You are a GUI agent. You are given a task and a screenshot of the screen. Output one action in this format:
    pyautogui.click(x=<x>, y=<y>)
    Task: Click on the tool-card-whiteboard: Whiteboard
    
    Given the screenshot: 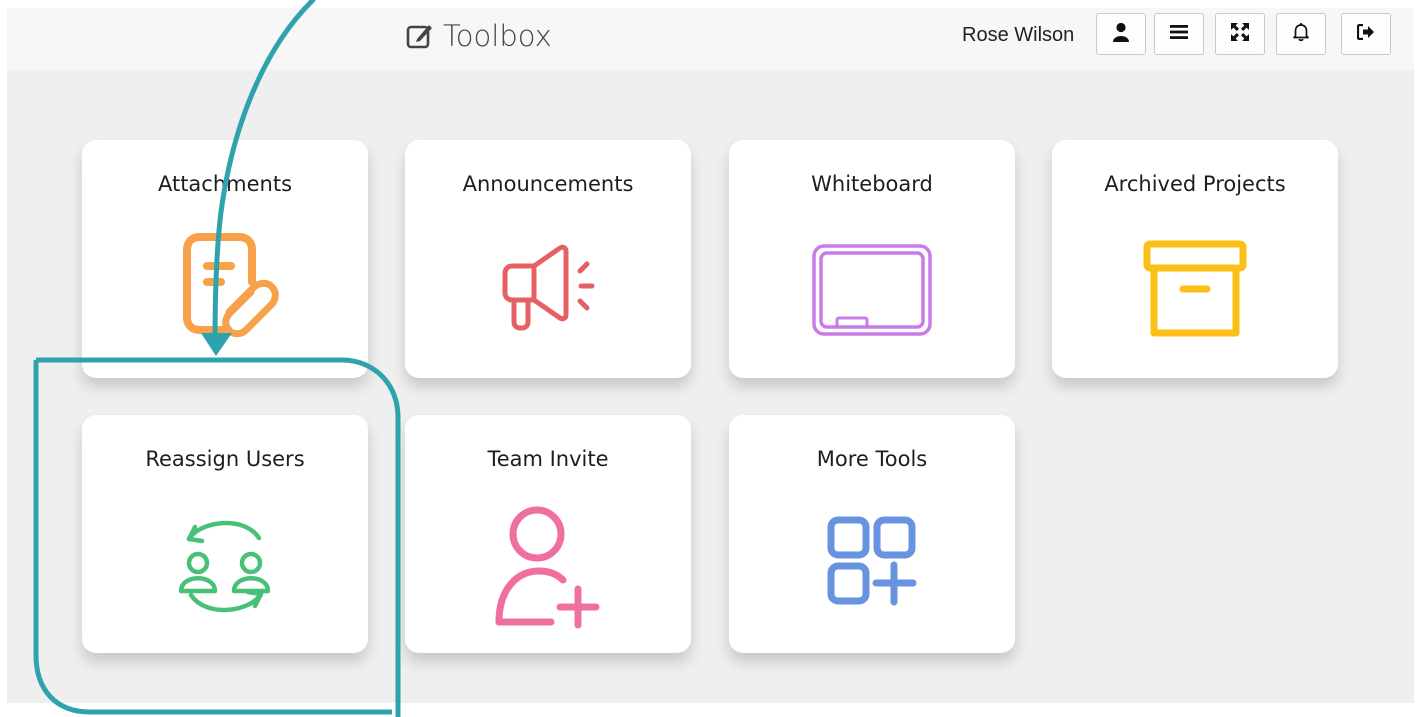 What is the action you would take?
    pyautogui.click(x=872, y=259)
    